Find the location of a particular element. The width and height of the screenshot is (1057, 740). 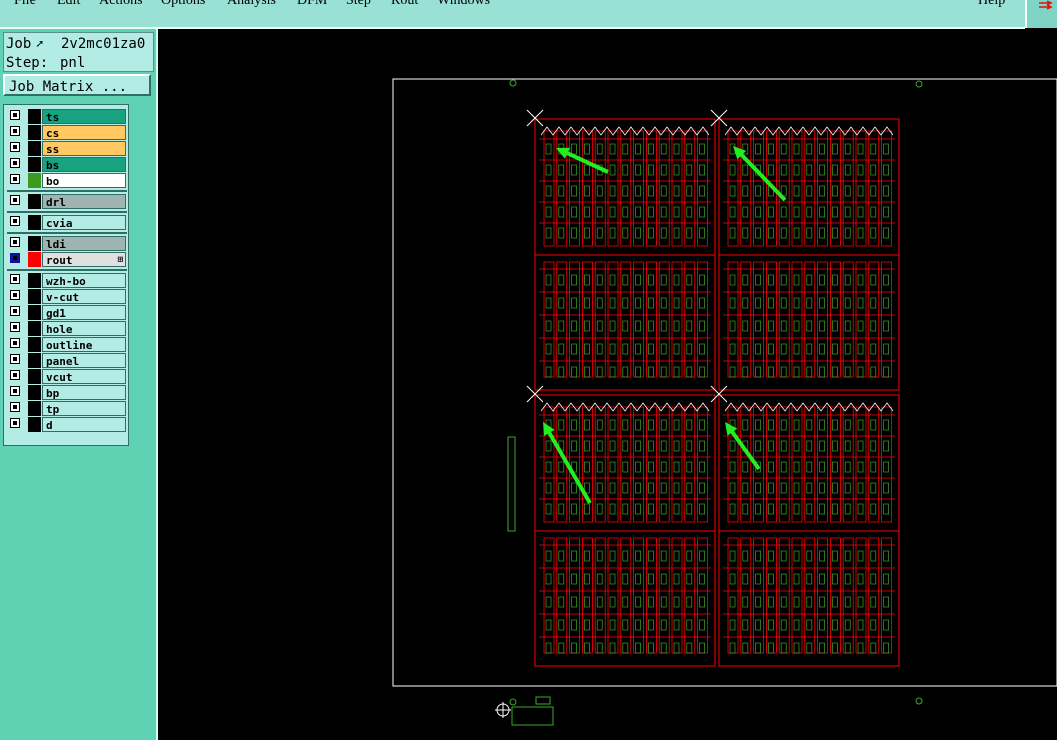

layer-row-drl: drl is located at coordinates (67, 201).